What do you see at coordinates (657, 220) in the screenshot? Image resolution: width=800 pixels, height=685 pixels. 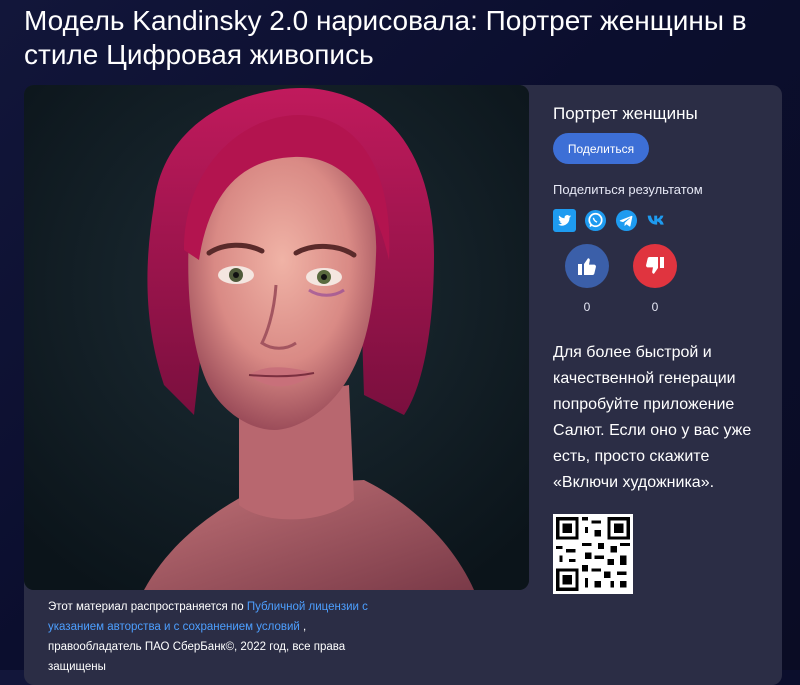 I see `vk-icon` at bounding box center [657, 220].